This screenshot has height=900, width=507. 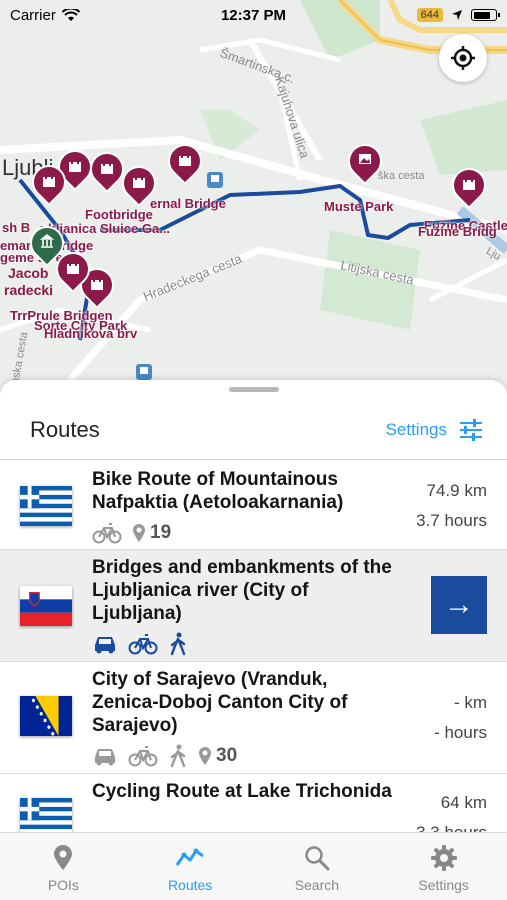 I want to click on settings-link: Settings, so click(x=434, y=429).